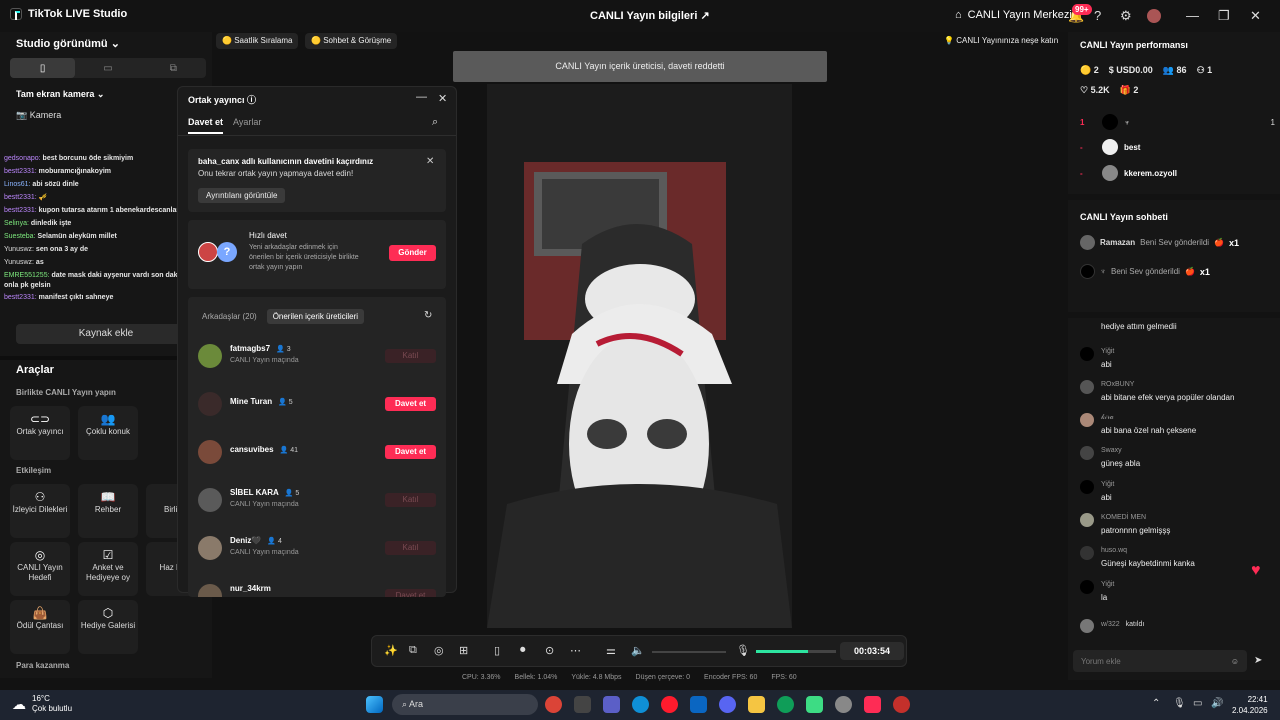  Describe the element at coordinates (40, 569) in the screenshot. I see `live-goal-tool: ◎ CANLI Yayın Hedefi` at that location.